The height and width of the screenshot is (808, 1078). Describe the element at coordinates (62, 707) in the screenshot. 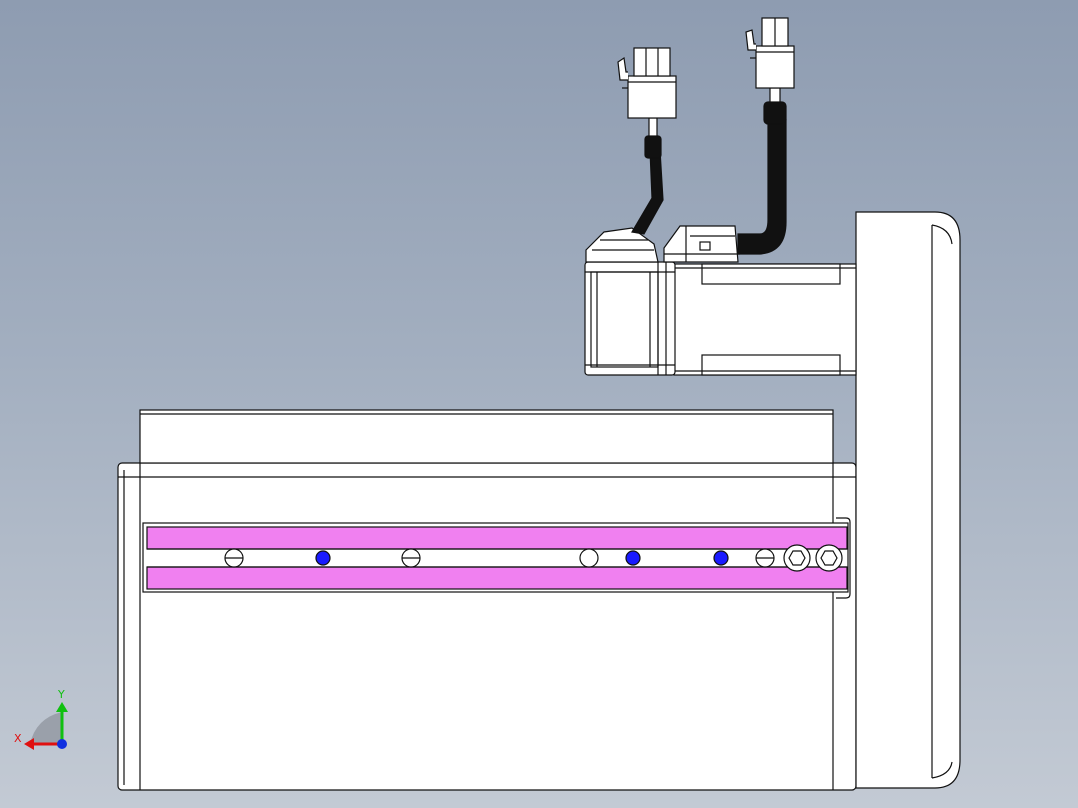

I see `y-axis-arrowhead` at that location.